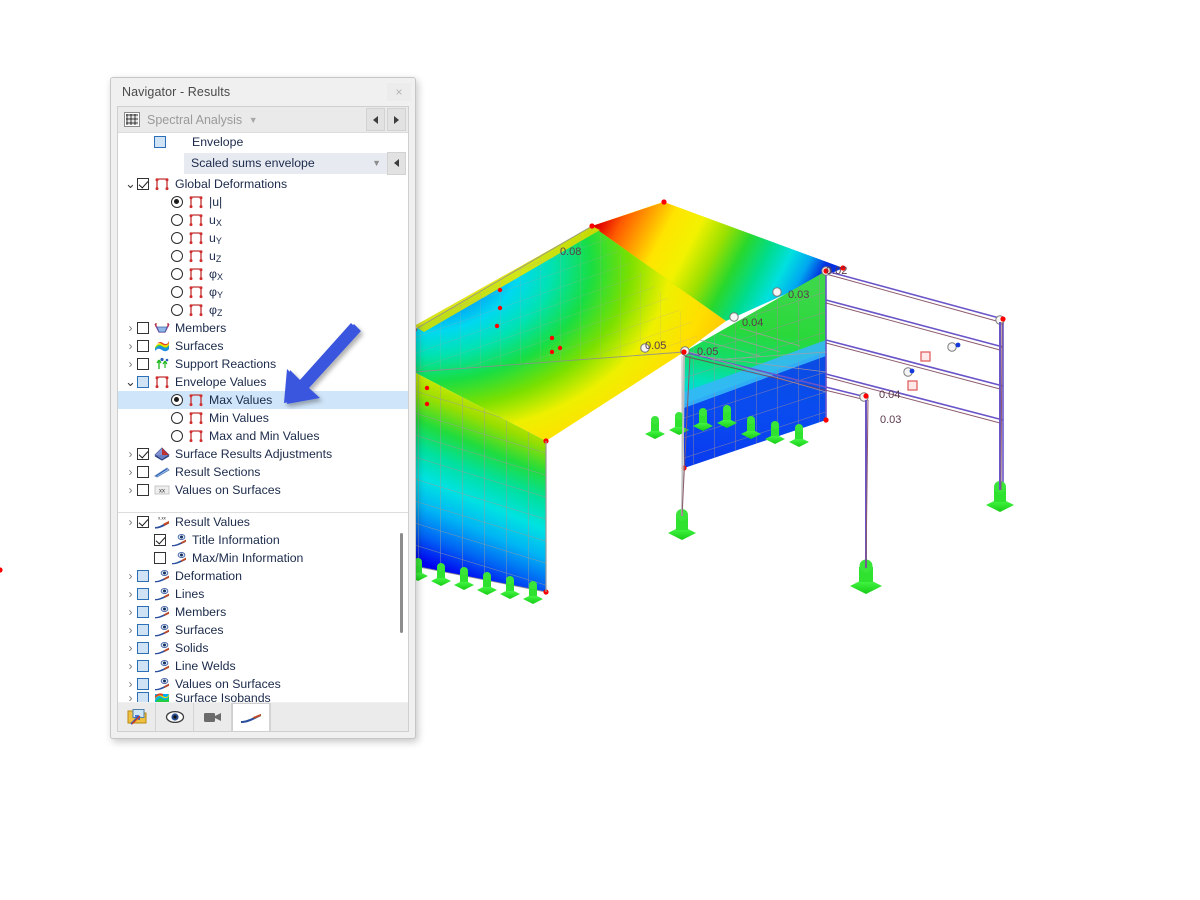 This screenshot has width=1200, height=900. I want to click on tree-item-max-min-information: Max/Min Information, so click(263, 558).